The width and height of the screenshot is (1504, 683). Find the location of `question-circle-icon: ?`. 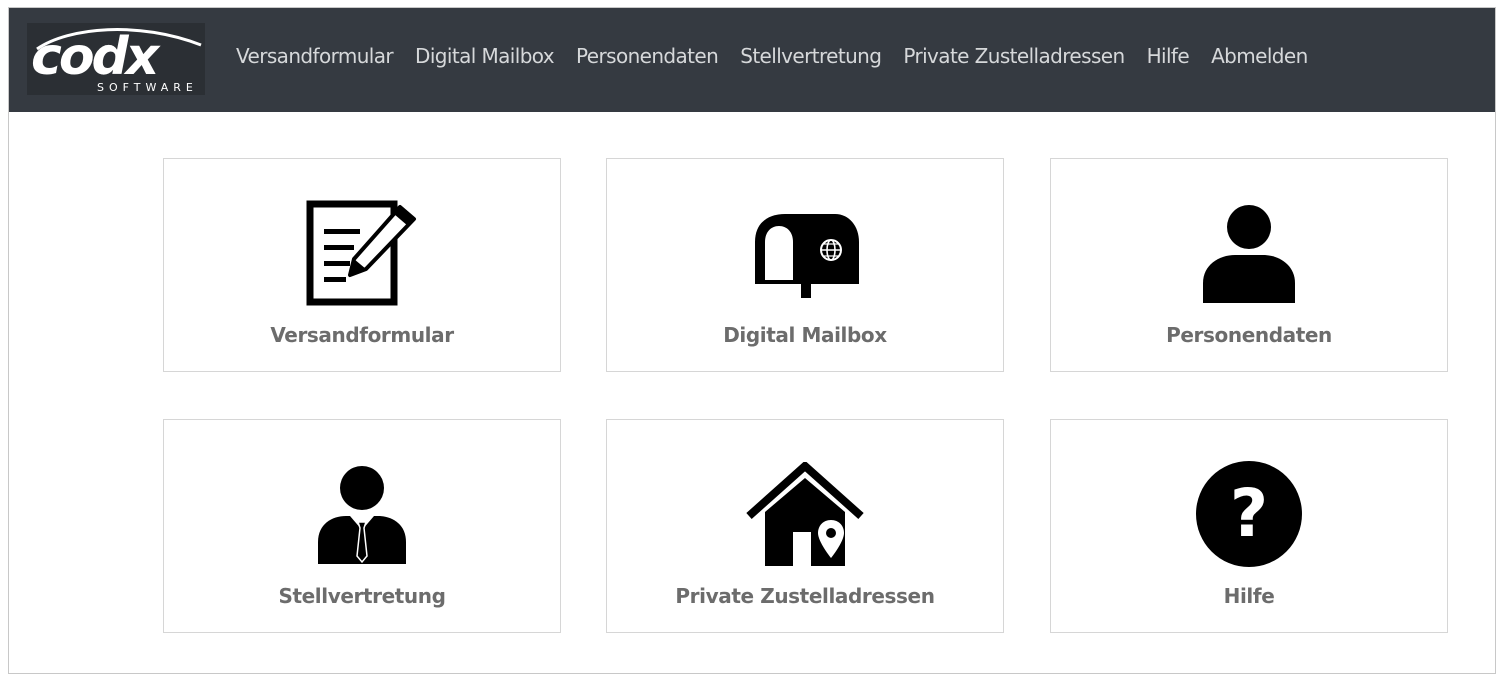

question-circle-icon: ? is located at coordinates (1249, 514).